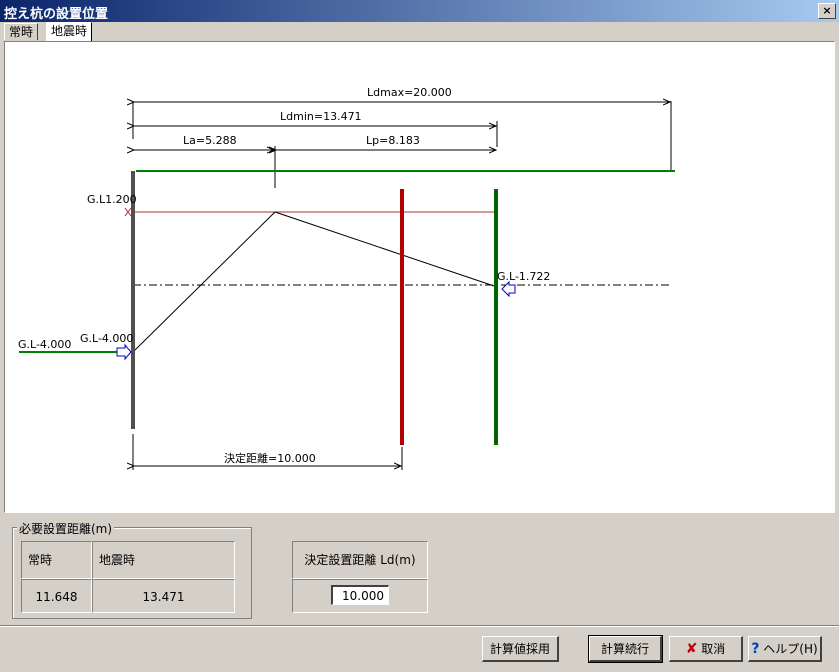  What do you see at coordinates (496, 317) in the screenshot?
I see `green-pile` at bounding box center [496, 317].